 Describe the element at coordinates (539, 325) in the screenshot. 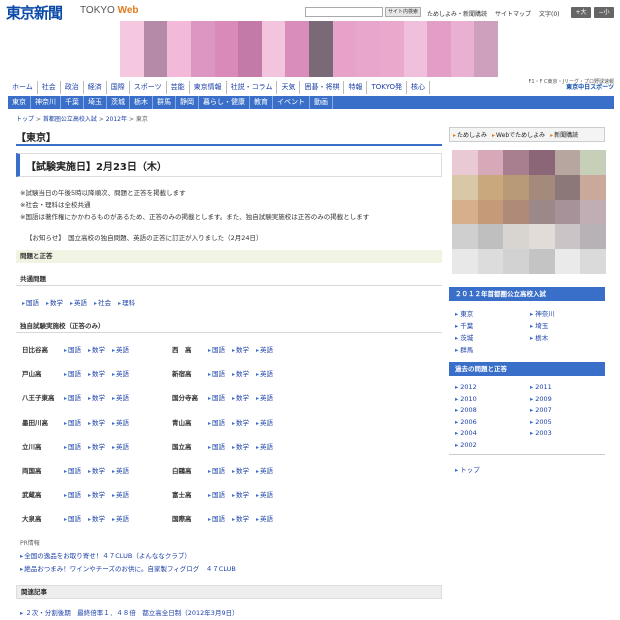

I see `sidebar-prefecture-link: 埼玉` at that location.